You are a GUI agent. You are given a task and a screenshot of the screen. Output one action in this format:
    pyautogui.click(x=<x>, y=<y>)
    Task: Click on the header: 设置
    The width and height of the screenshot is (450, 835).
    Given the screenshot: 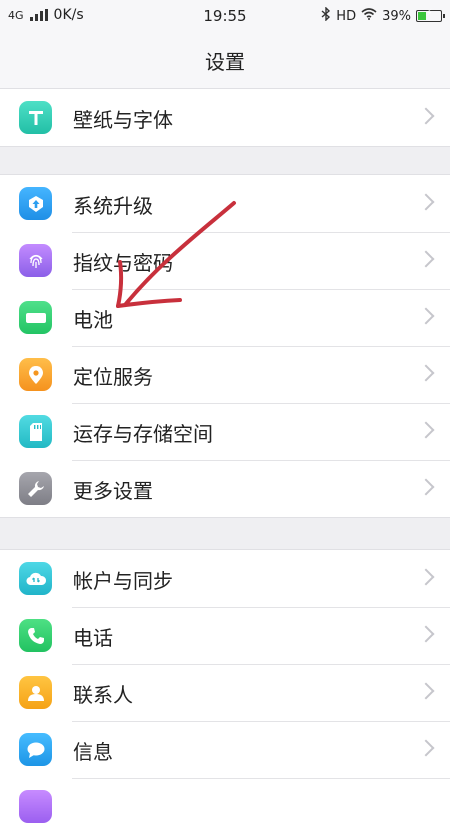 What is the action you would take?
    pyautogui.click(x=225, y=60)
    